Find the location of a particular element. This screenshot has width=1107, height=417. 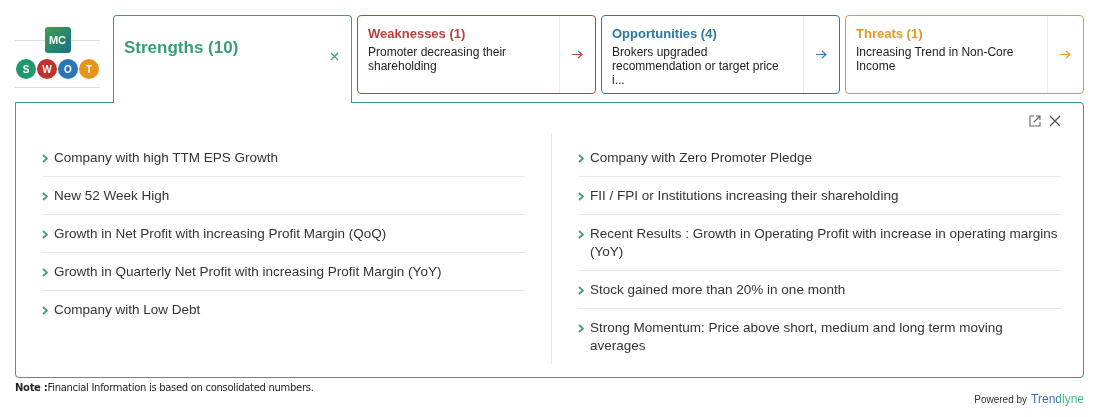

swot-tab: Weaknesses (1) Promoter decreasing their shareholding is located at coordinates (476, 54).